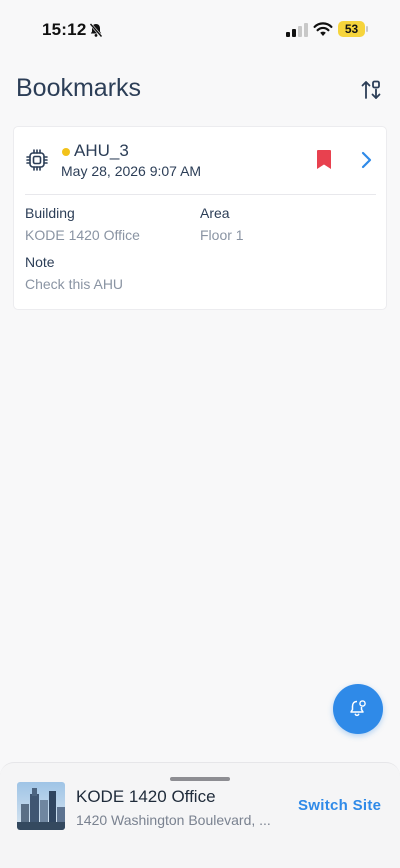  Describe the element at coordinates (96, 30) in the screenshot. I see `bell-off-icon` at that location.